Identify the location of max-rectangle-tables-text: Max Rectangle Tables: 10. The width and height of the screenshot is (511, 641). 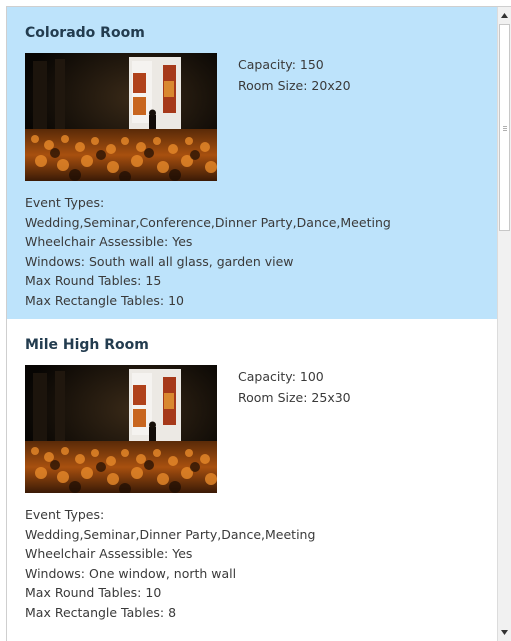
(104, 300).